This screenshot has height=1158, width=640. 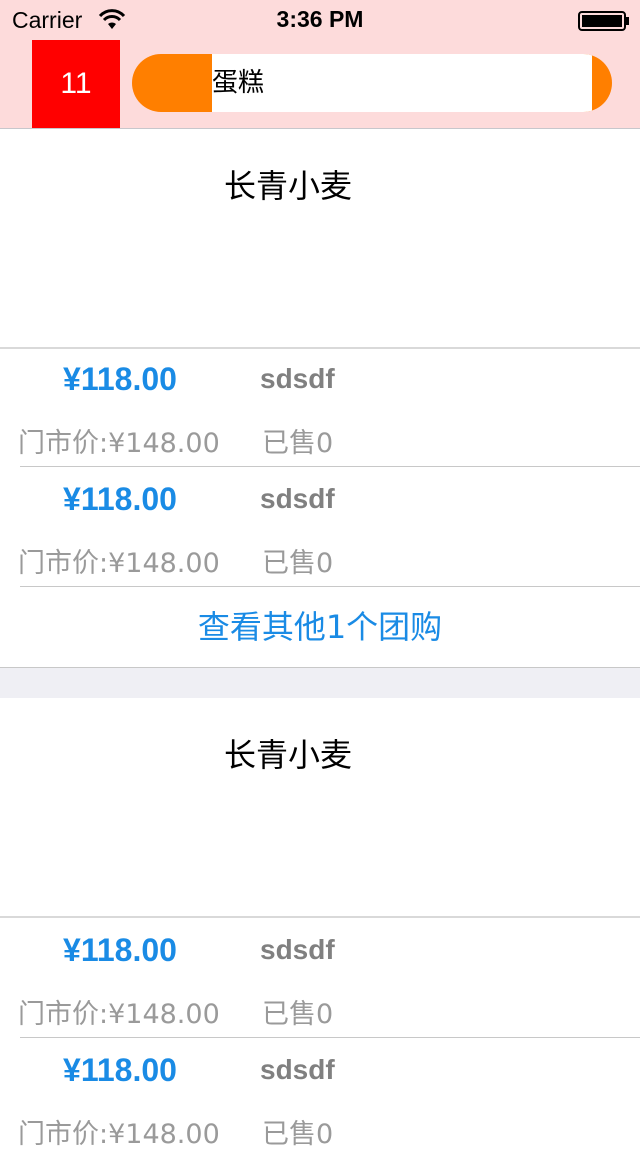 What do you see at coordinates (320, 683) in the screenshot?
I see `section-gap` at bounding box center [320, 683].